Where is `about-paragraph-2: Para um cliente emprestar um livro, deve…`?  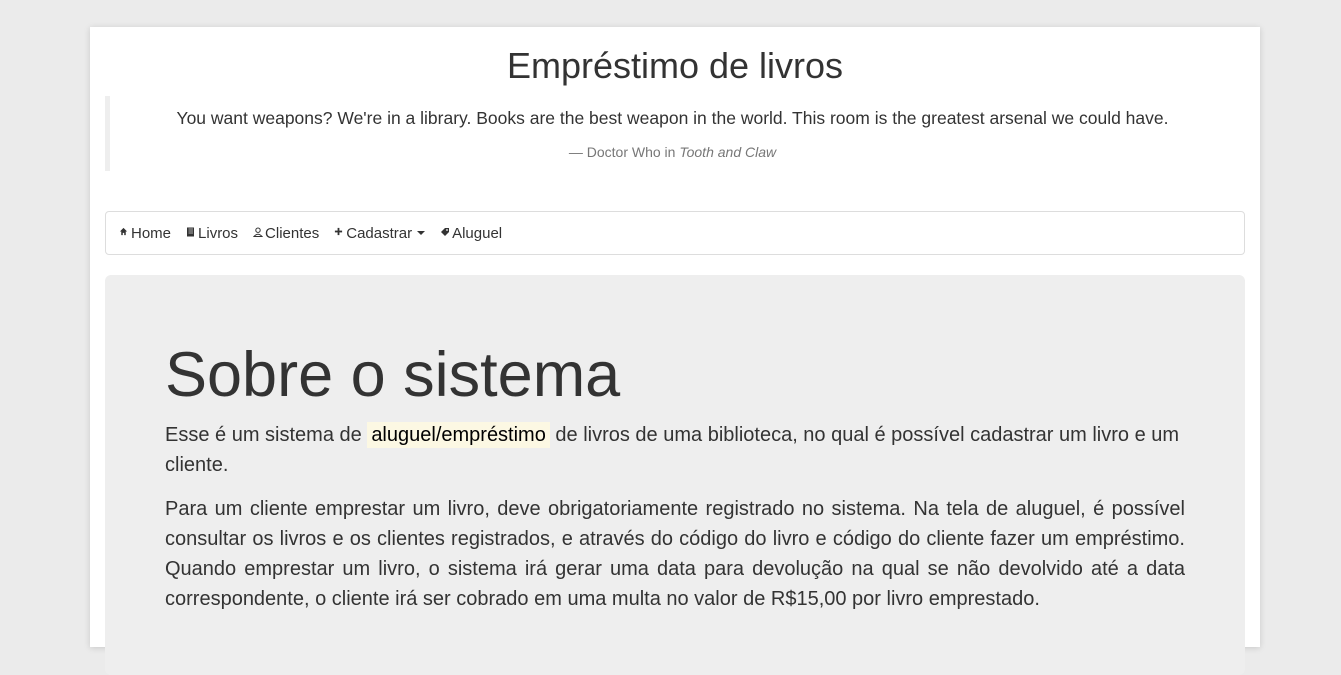
about-paragraph-2: Para um cliente emprestar um livro, deve… is located at coordinates (675, 554).